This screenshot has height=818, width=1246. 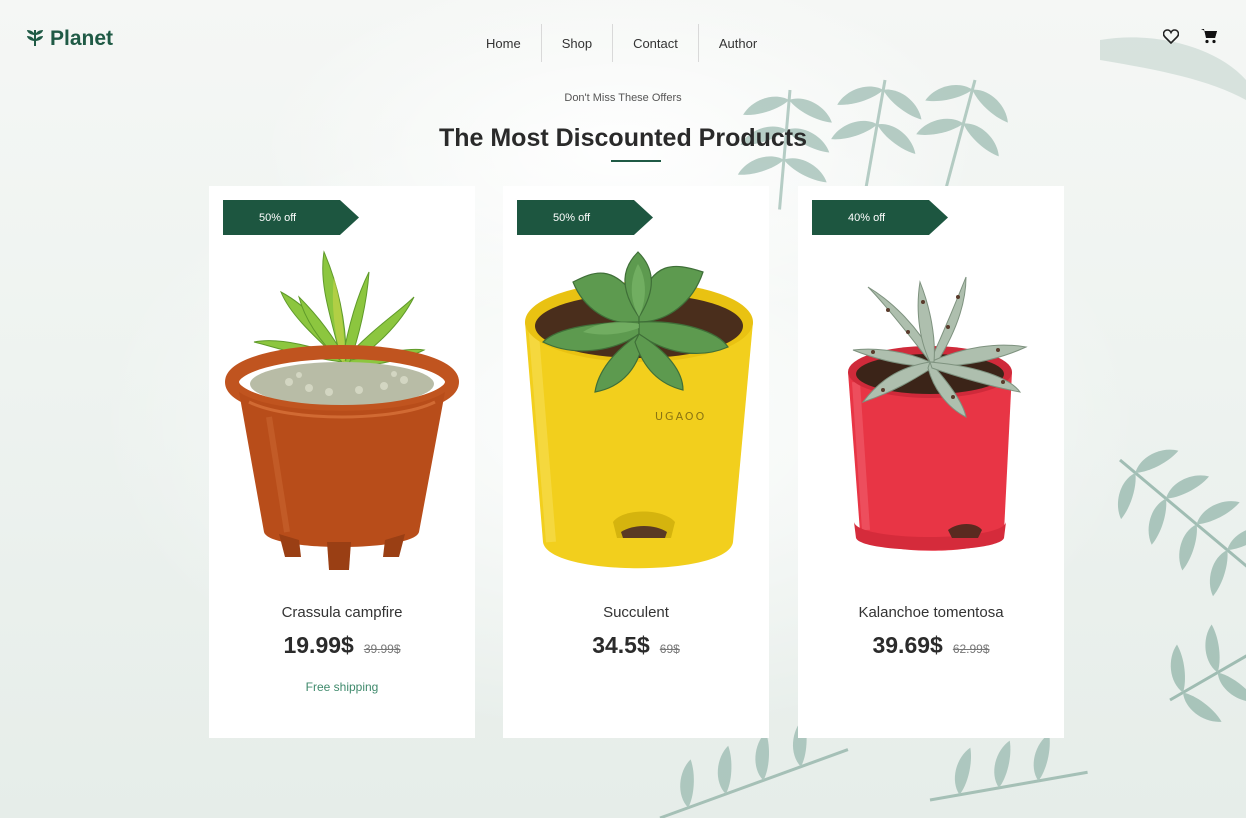 I want to click on product-image-kalanchoe, so click(x=938, y=413).